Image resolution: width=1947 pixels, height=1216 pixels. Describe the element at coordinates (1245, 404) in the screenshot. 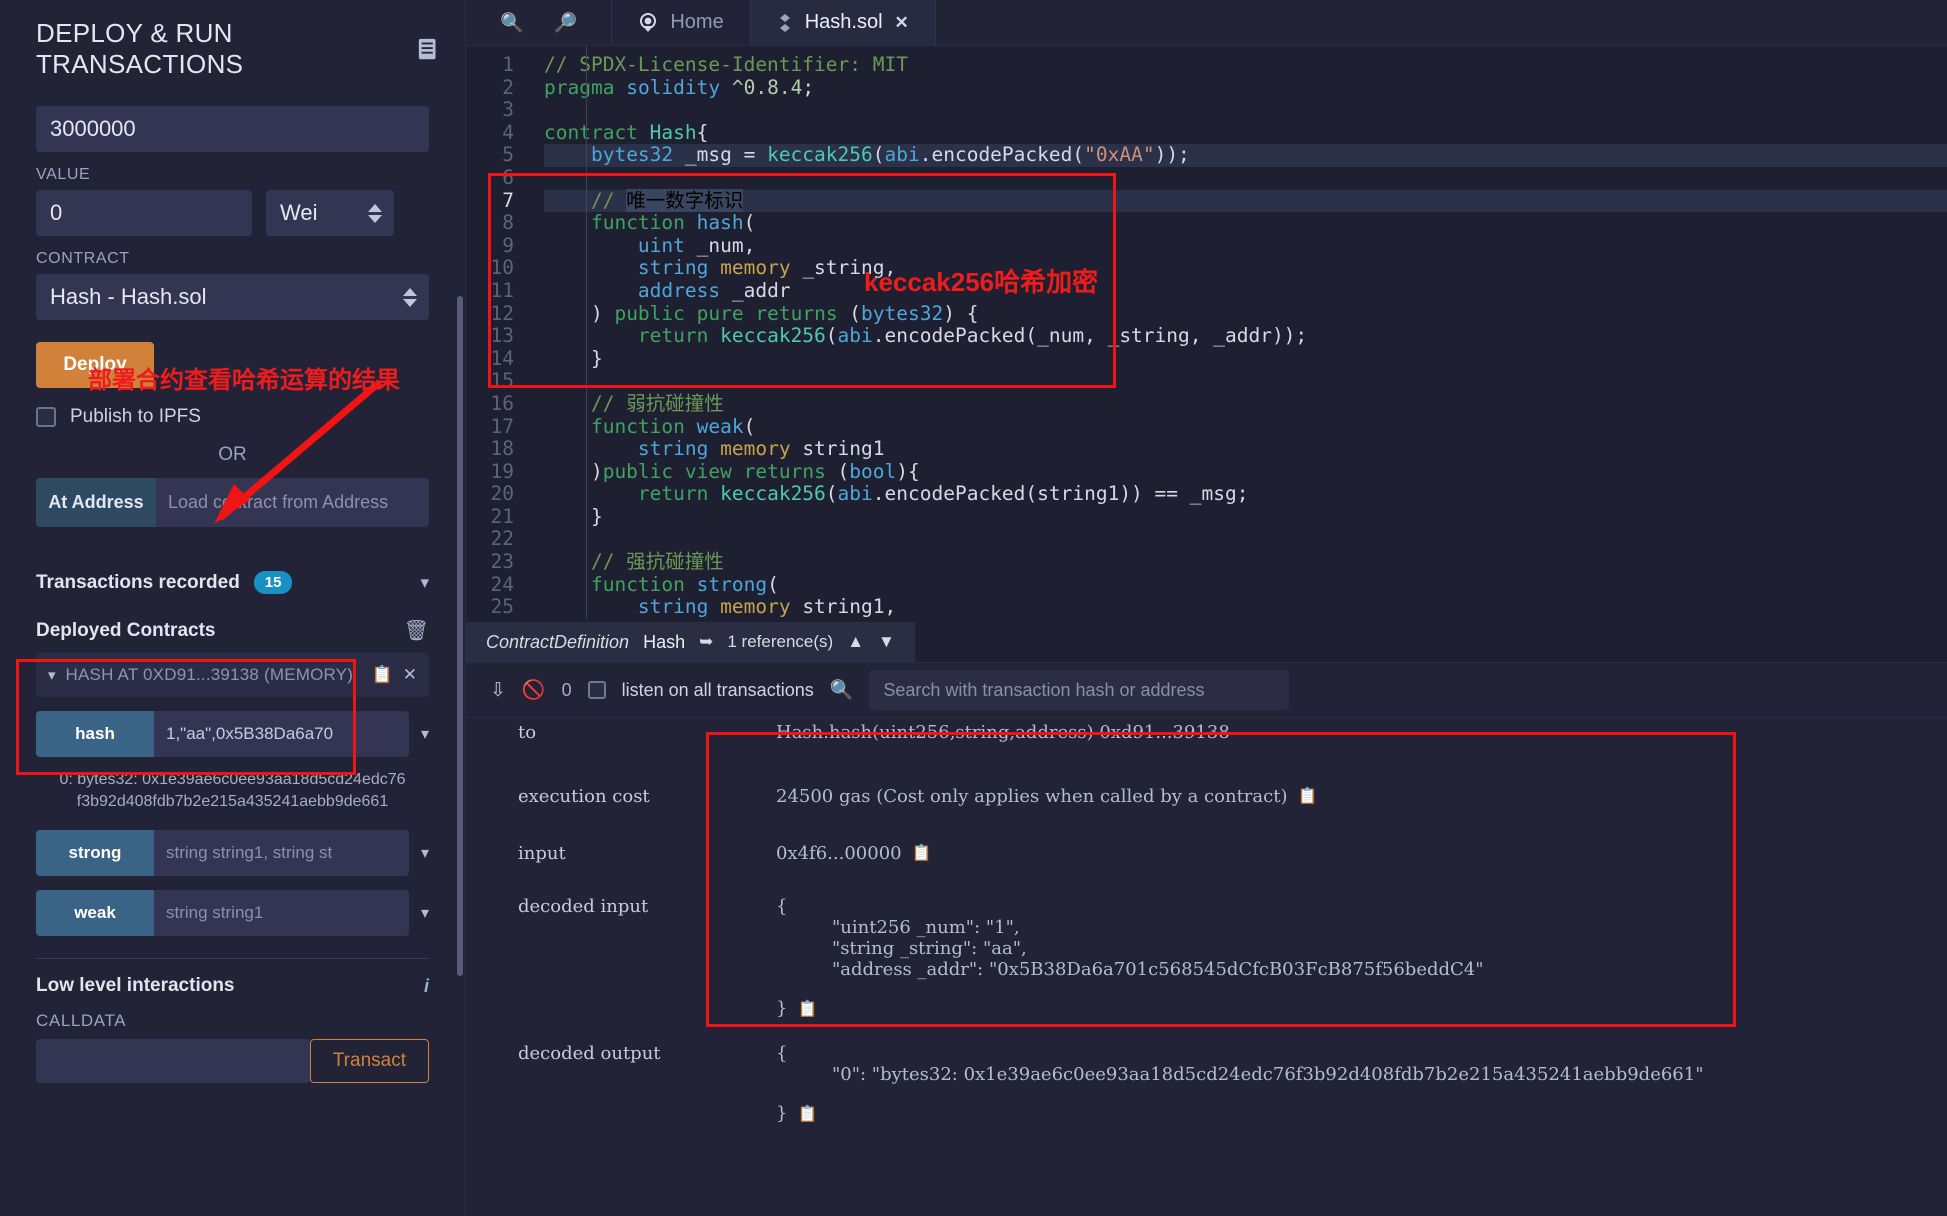

I see `code-line: // 弱抗碰撞性` at that location.